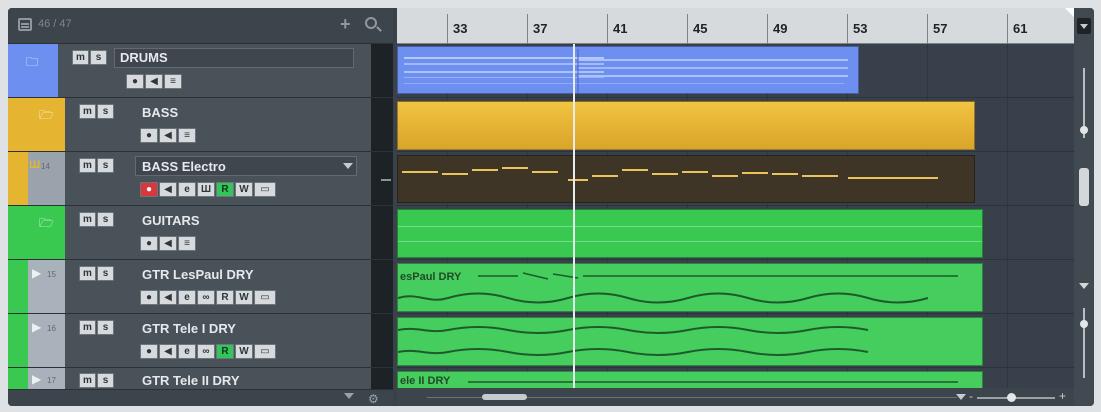  I want to click on horizontal-scrollbar: - +, so click(735, 397).